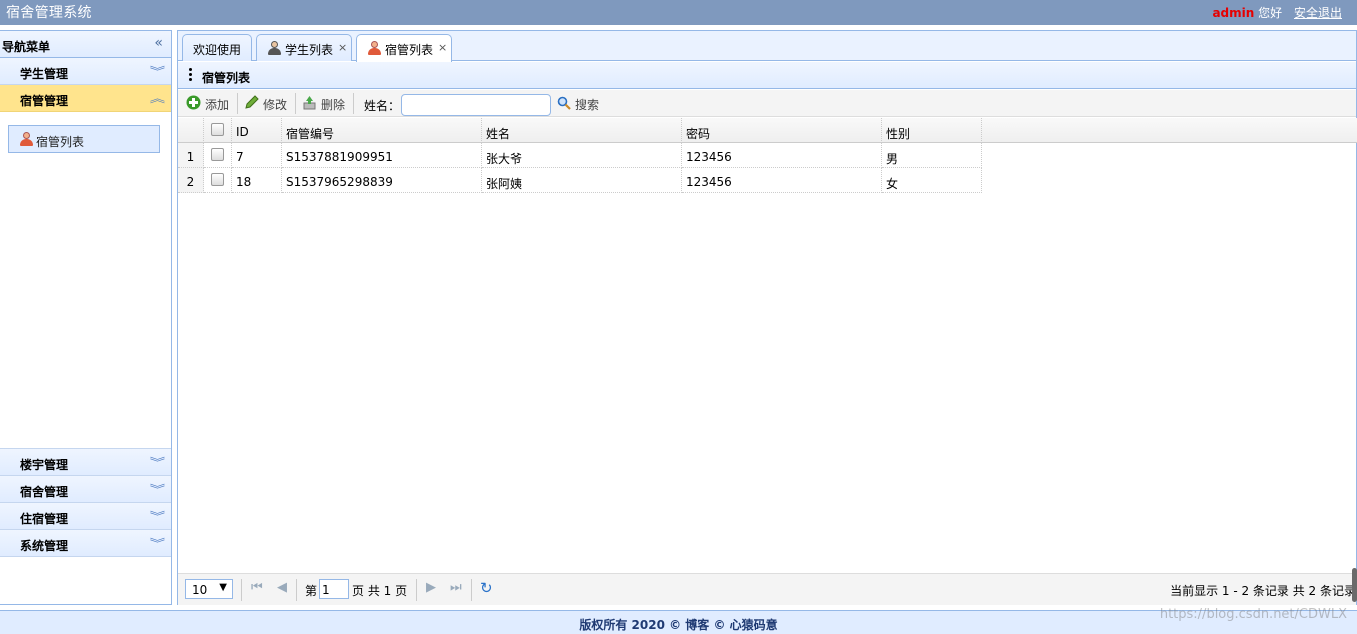  Describe the element at coordinates (932, 180) in the screenshot. I see `table-cell: 女` at that location.